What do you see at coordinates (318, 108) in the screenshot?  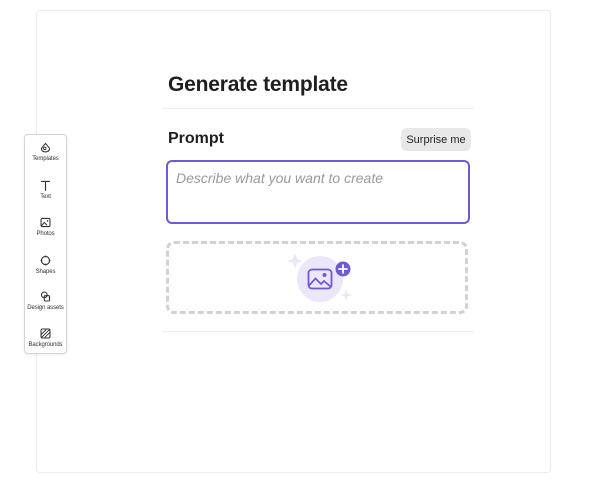 I see `title-divider` at bounding box center [318, 108].